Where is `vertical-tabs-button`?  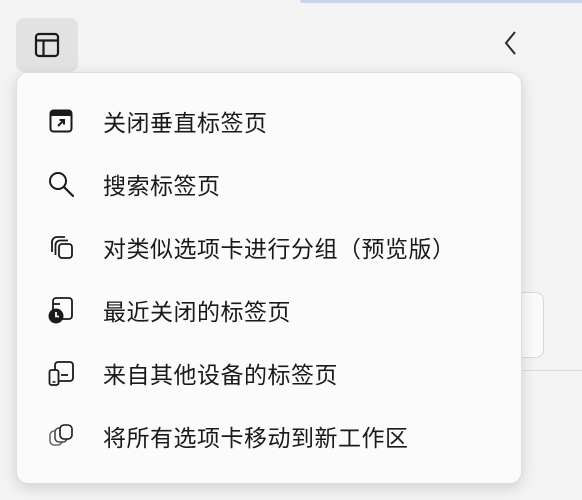
vertical-tabs-button is located at coordinates (47, 45).